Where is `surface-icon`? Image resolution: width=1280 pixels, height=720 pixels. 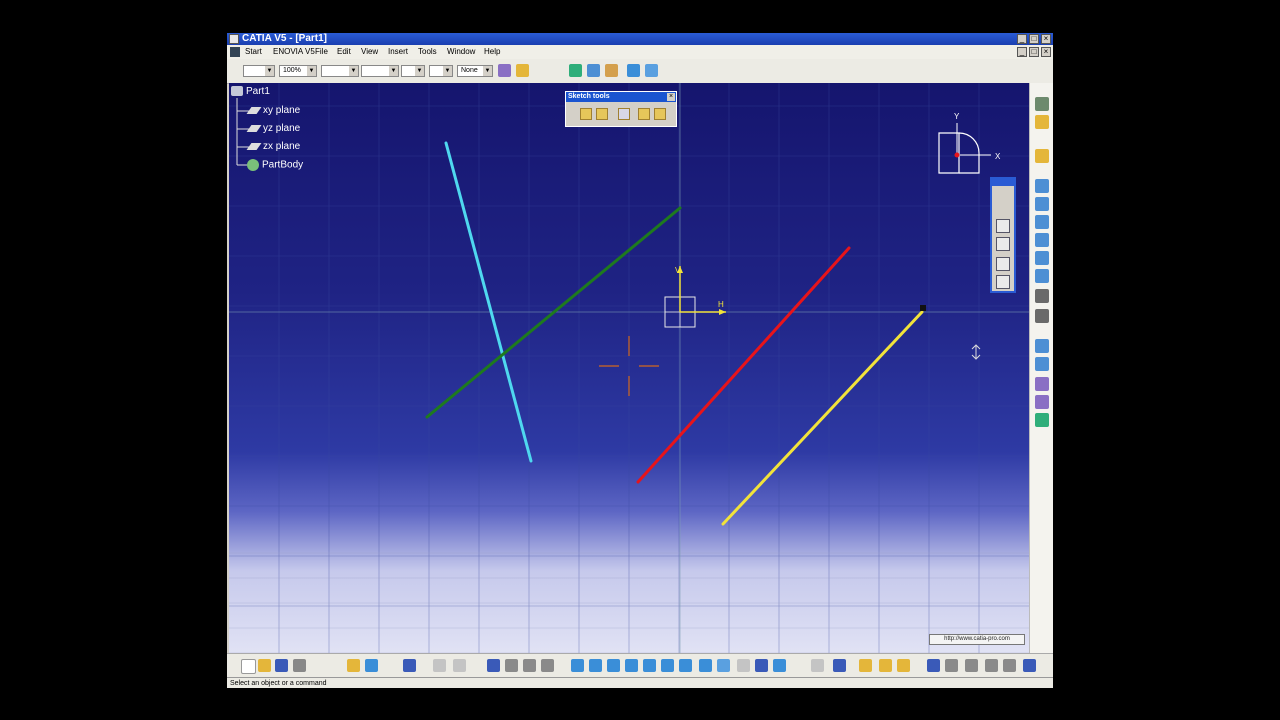 surface-icon is located at coordinates (633, 70).